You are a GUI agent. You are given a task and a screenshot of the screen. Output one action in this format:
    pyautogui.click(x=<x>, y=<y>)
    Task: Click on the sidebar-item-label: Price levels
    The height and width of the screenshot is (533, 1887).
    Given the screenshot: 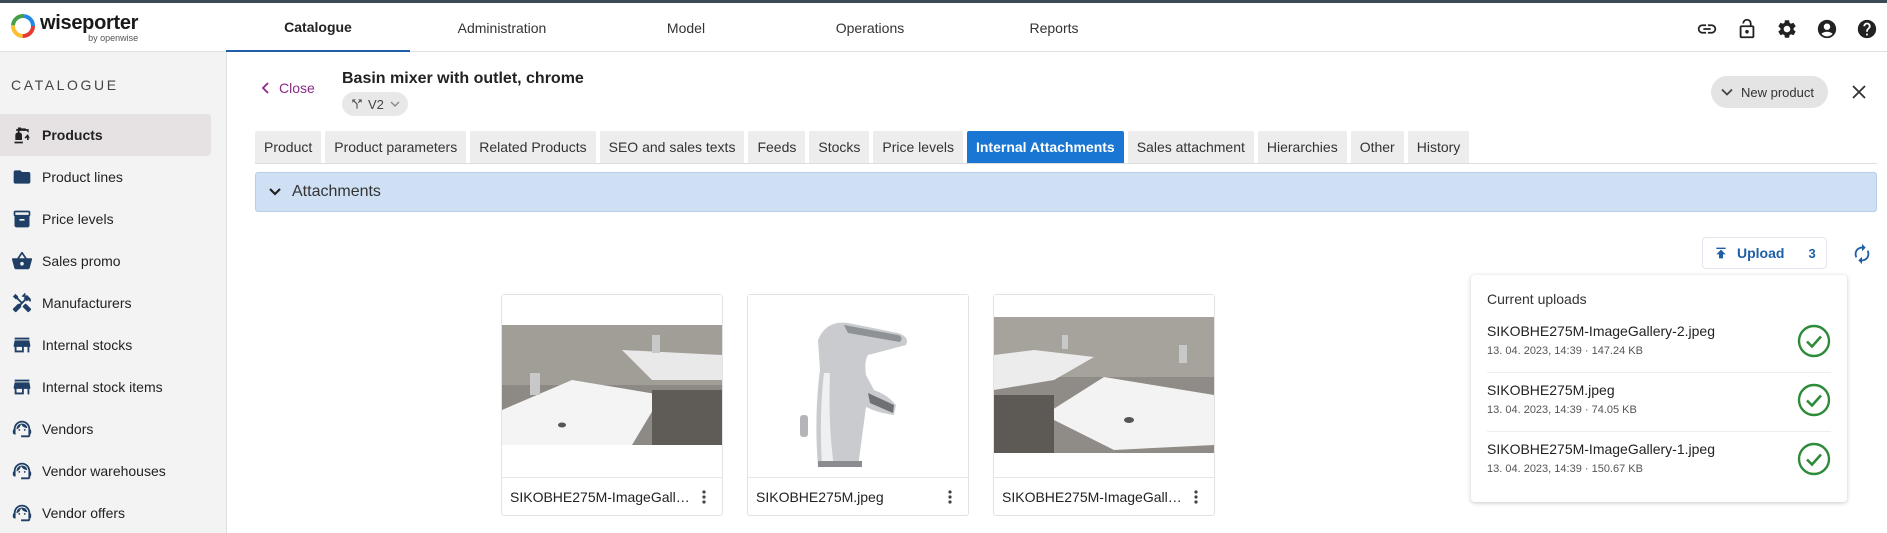 What is the action you would take?
    pyautogui.click(x=78, y=219)
    